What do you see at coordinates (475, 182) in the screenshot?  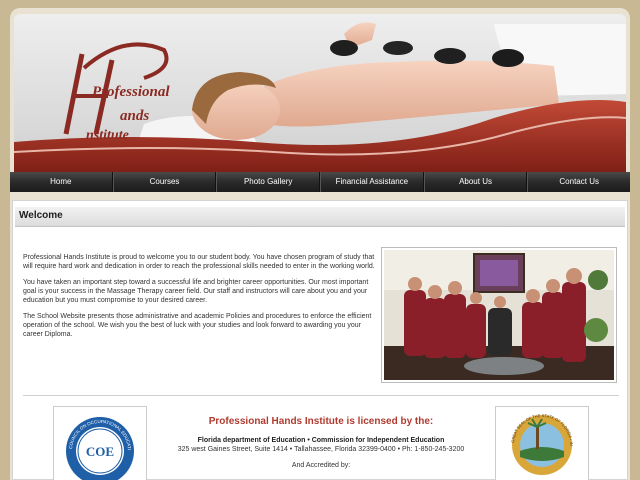 I see `nav-about-us: About Us` at bounding box center [475, 182].